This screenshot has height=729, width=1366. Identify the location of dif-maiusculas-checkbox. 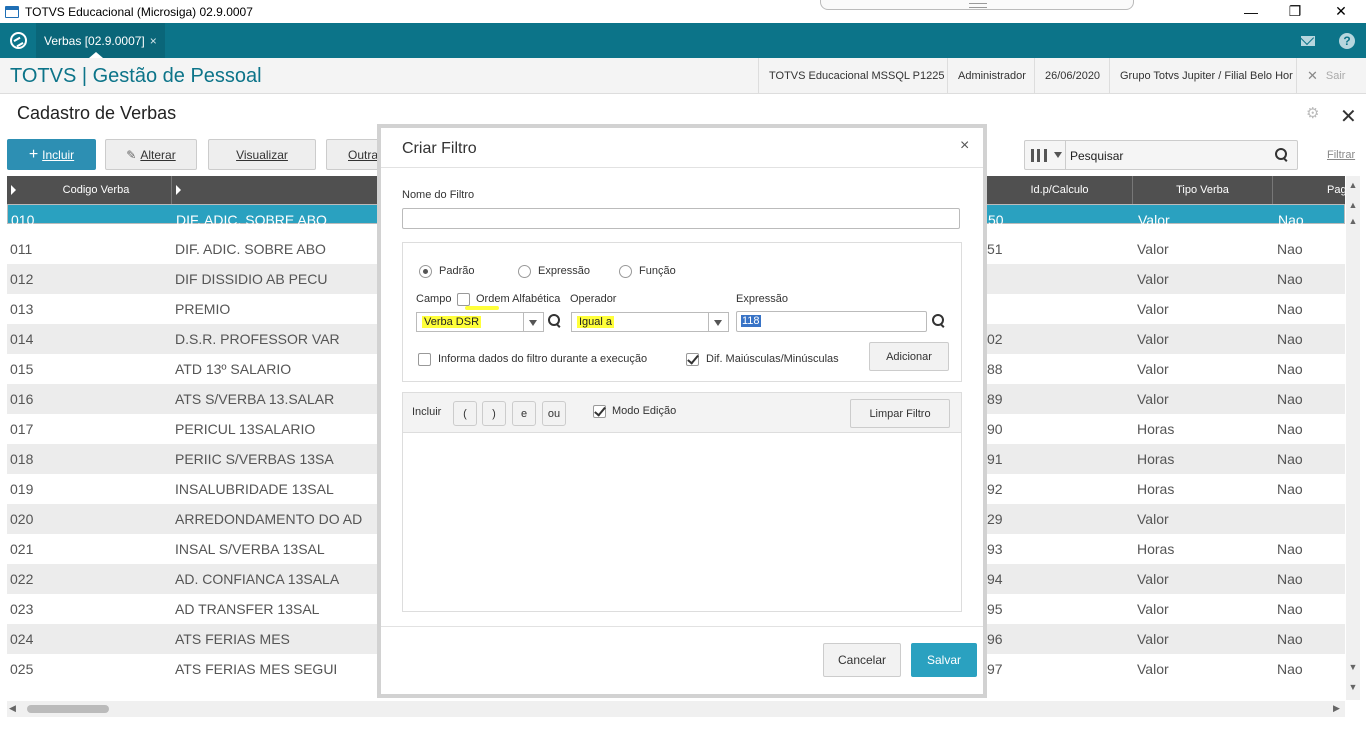
(692, 359).